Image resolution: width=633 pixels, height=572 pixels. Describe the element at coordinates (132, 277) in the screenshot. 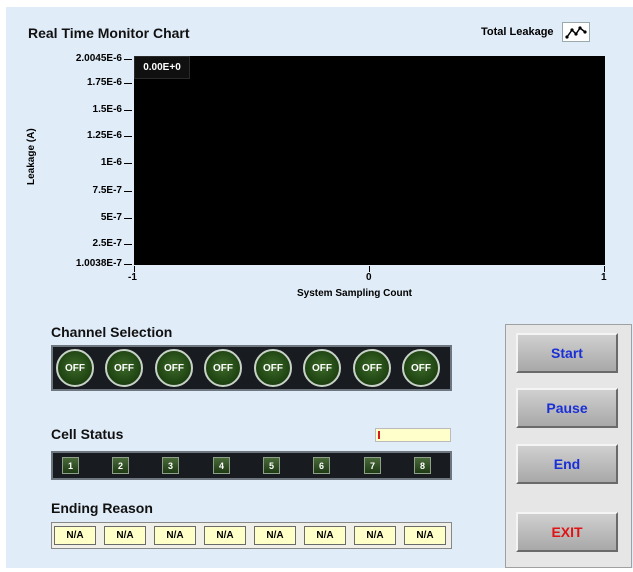

I see `x-tick-label: -1` at that location.